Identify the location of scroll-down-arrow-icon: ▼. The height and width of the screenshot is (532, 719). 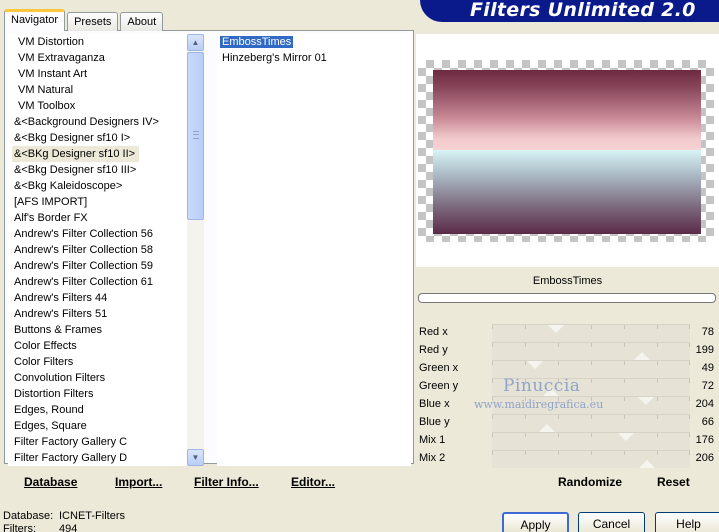
(195, 457).